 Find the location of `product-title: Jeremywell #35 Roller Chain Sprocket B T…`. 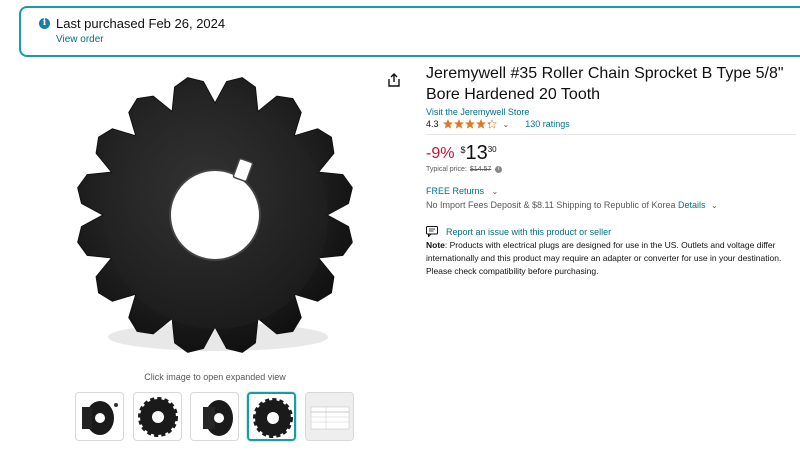

product-title: Jeremywell #35 Roller Chain Sprocket B T… is located at coordinates (605, 84).